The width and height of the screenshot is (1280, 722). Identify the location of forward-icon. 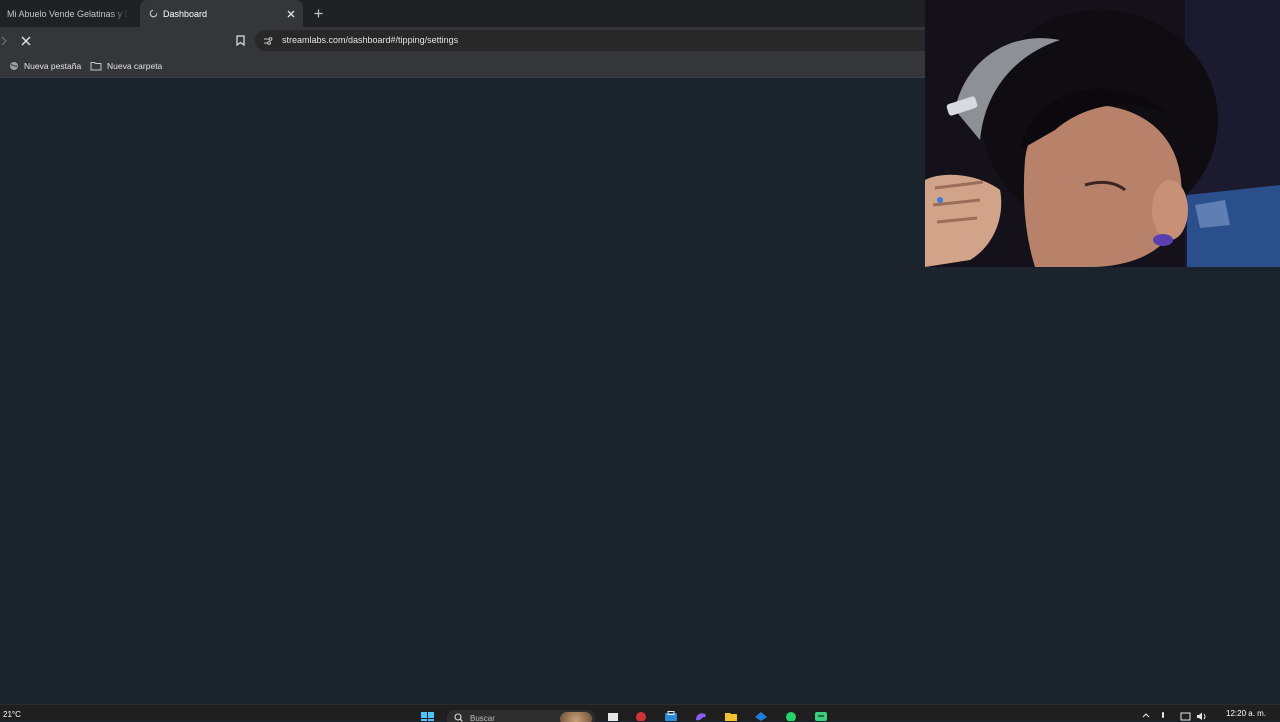
(5, 40).